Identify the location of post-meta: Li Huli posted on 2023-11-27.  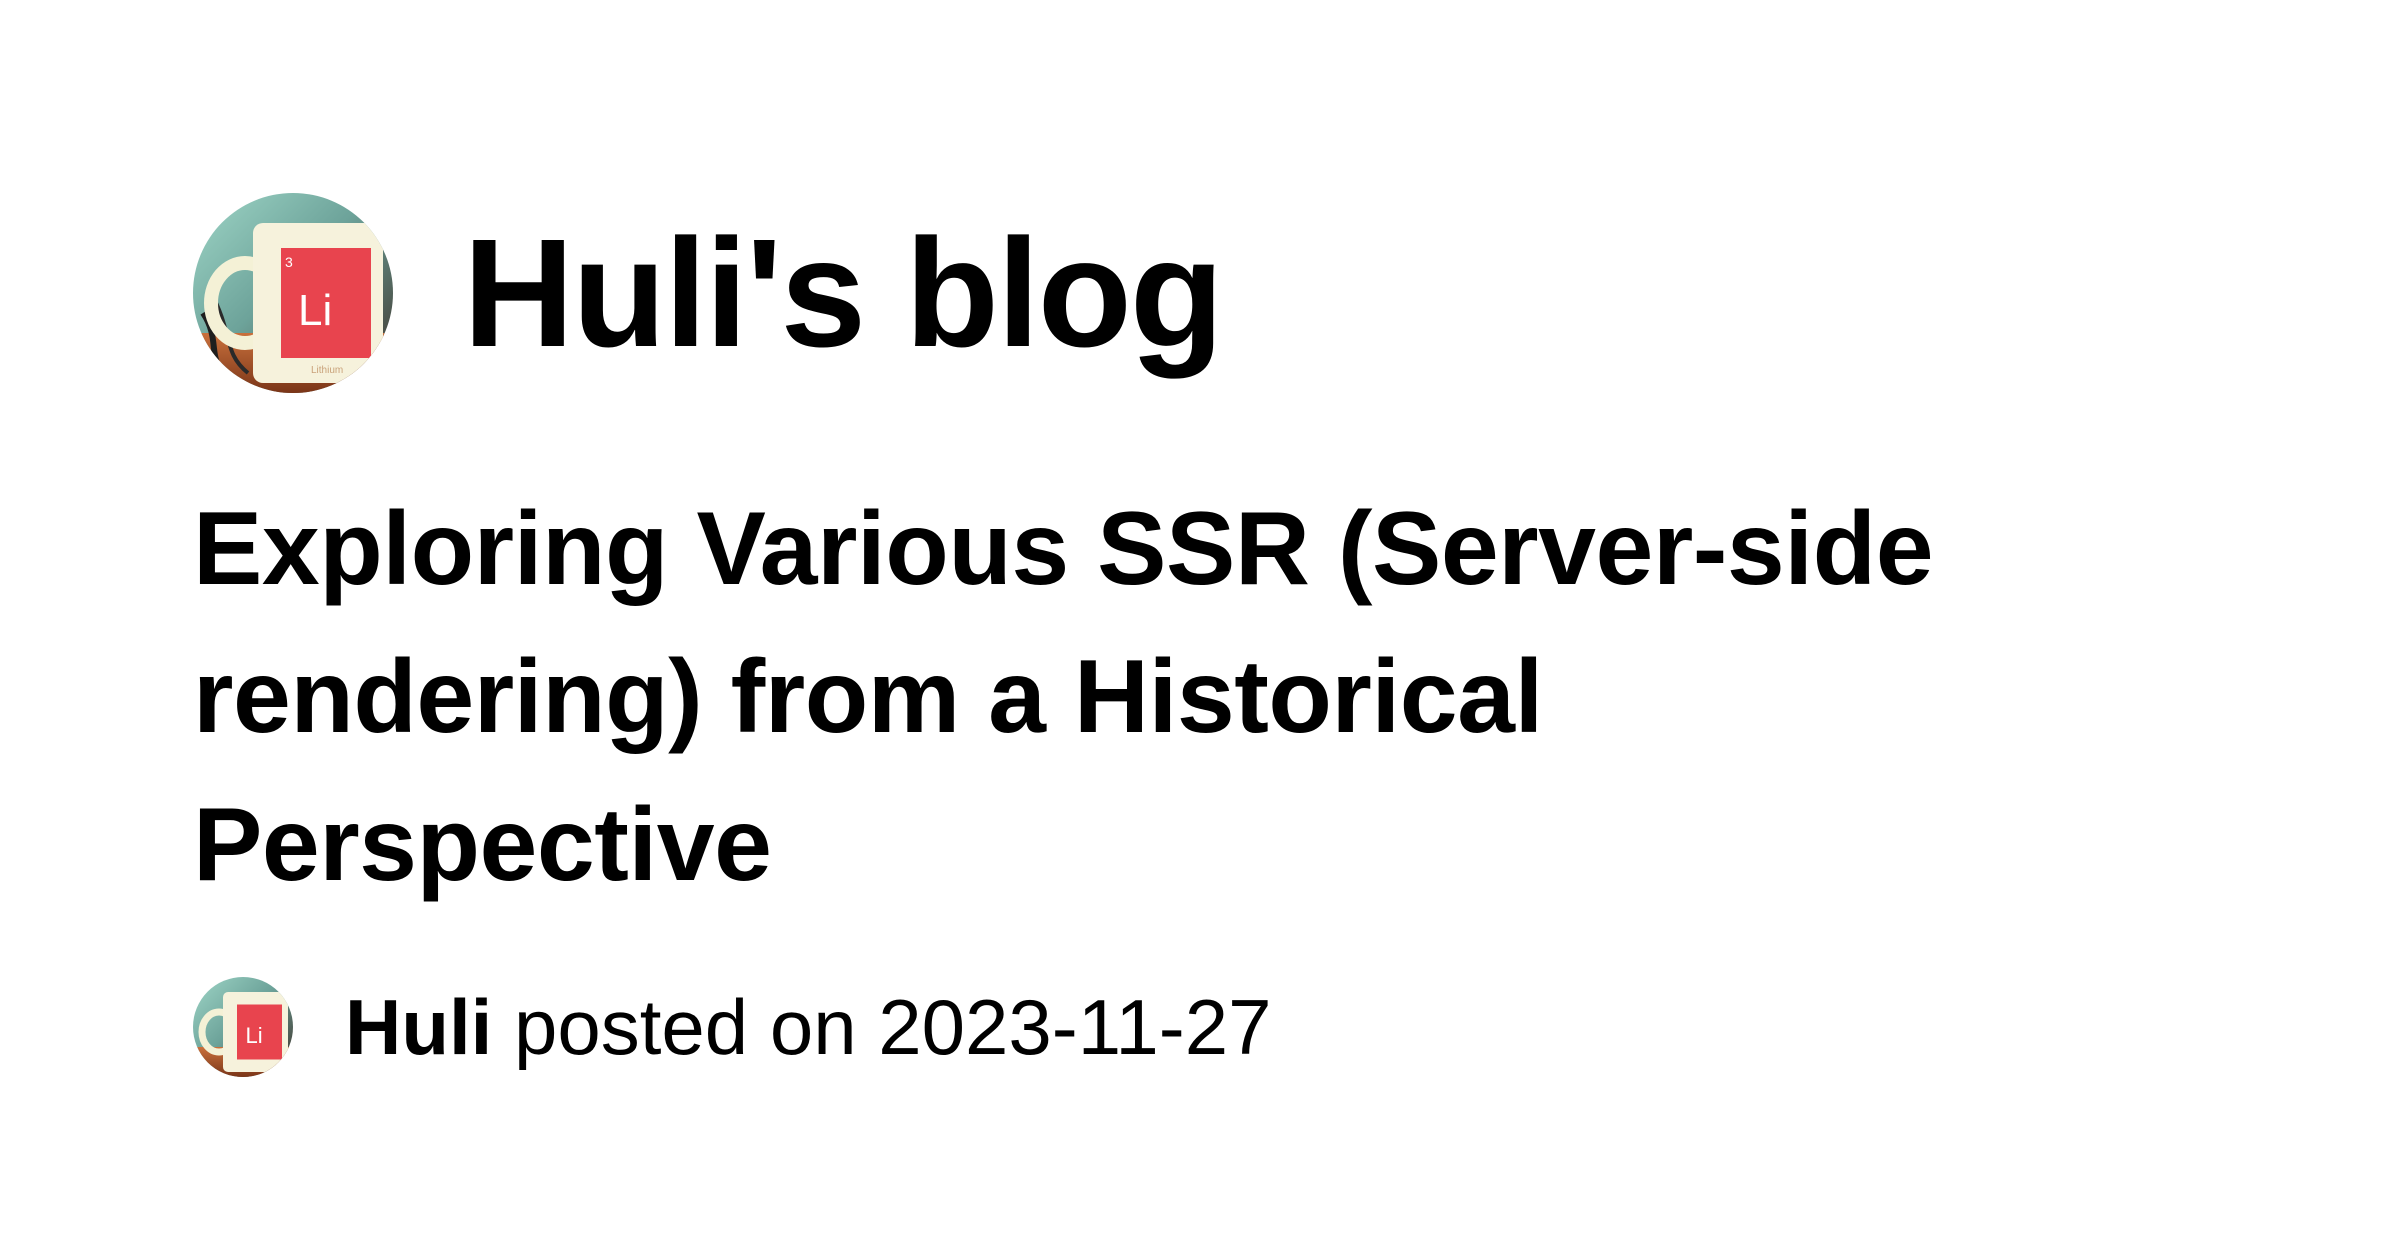
(732, 1027).